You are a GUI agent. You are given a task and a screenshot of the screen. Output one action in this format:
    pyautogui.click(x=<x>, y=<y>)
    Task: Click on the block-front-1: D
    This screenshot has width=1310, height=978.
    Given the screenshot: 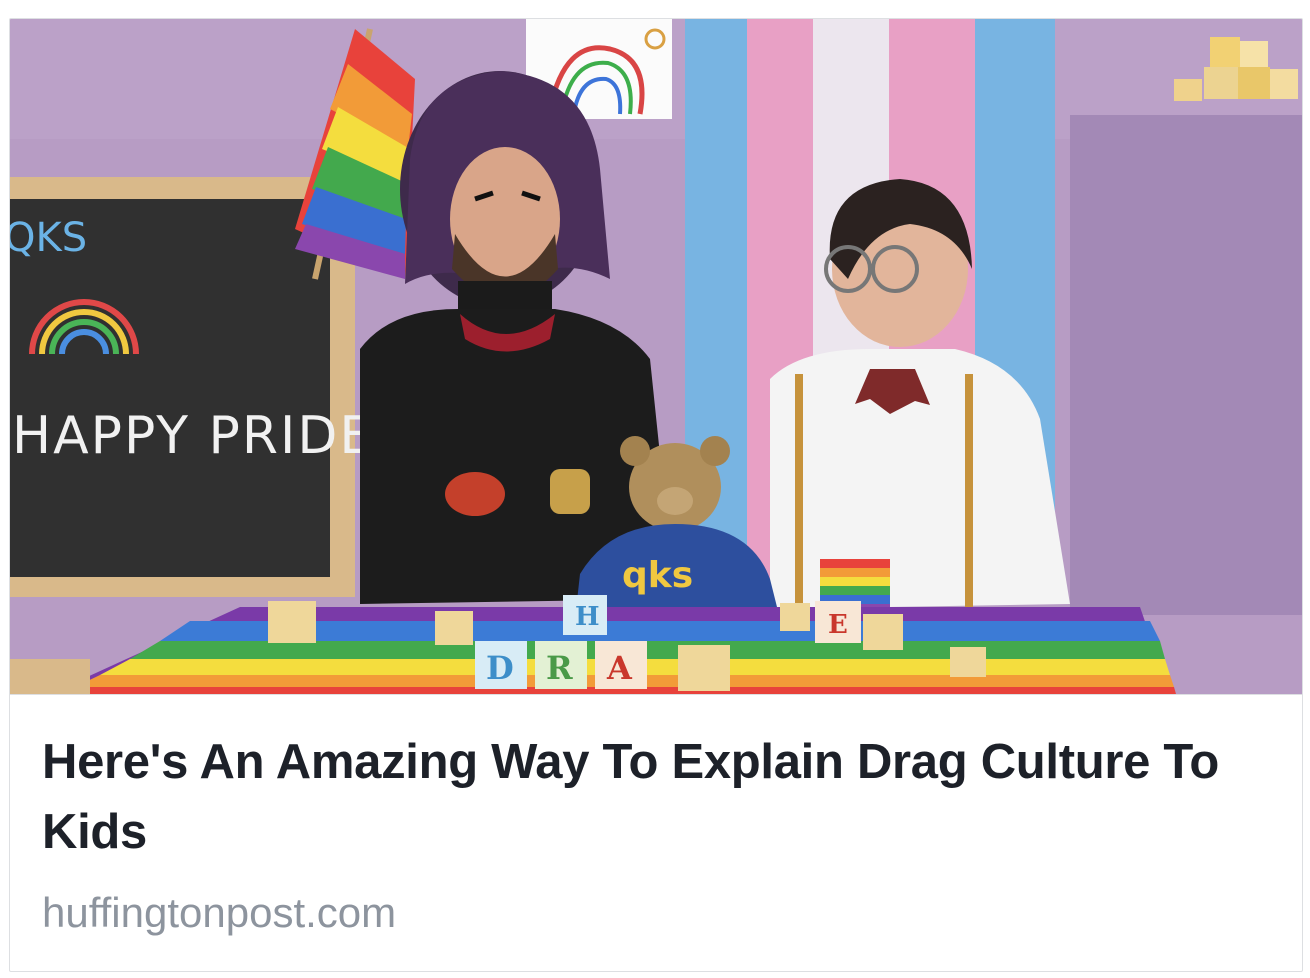 What is the action you would take?
    pyautogui.click(x=500, y=668)
    